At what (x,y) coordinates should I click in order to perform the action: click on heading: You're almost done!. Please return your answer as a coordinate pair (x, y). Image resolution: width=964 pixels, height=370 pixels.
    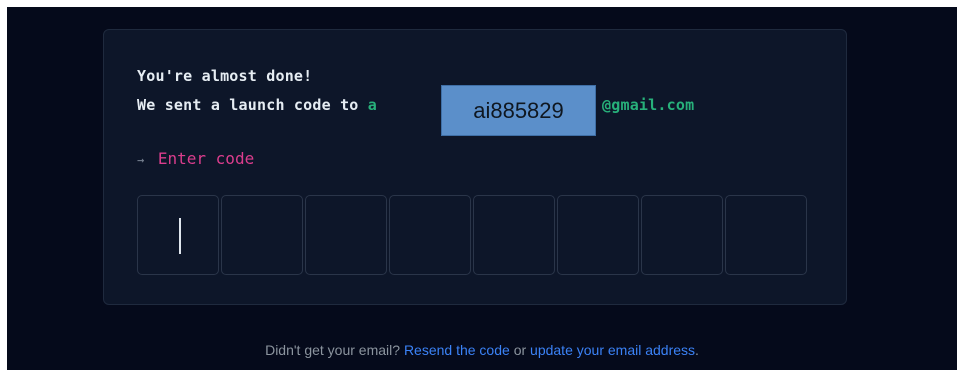
    Looking at the image, I should click on (225, 76).